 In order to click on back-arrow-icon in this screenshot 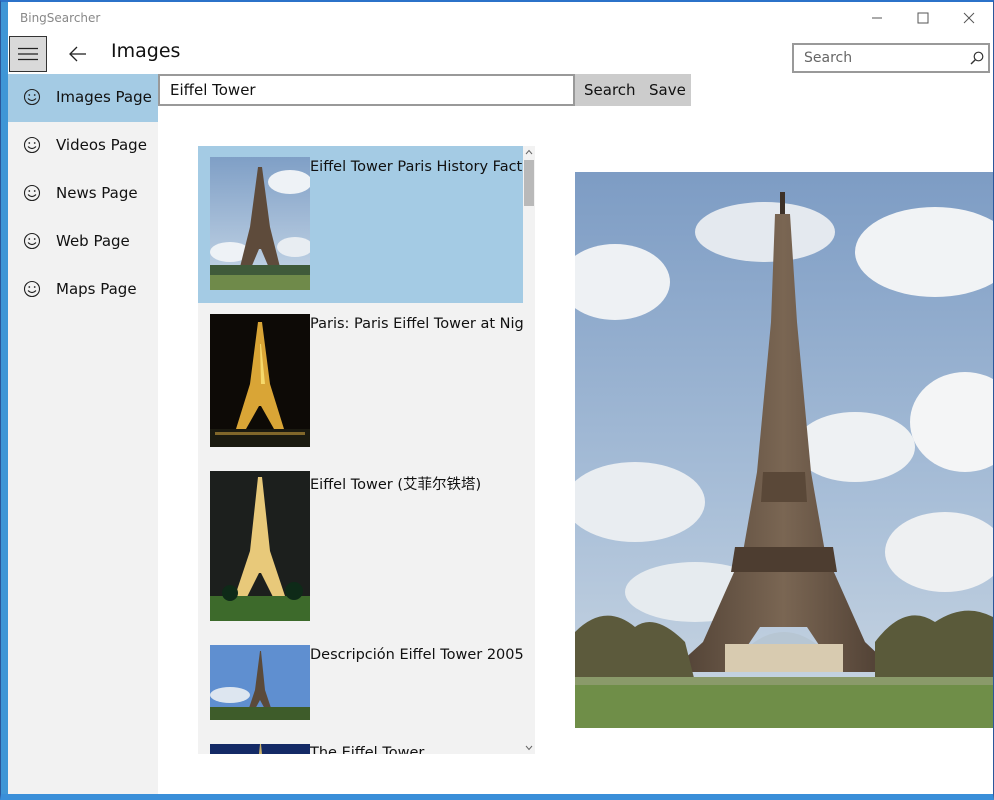, I will do `click(77, 54)`.